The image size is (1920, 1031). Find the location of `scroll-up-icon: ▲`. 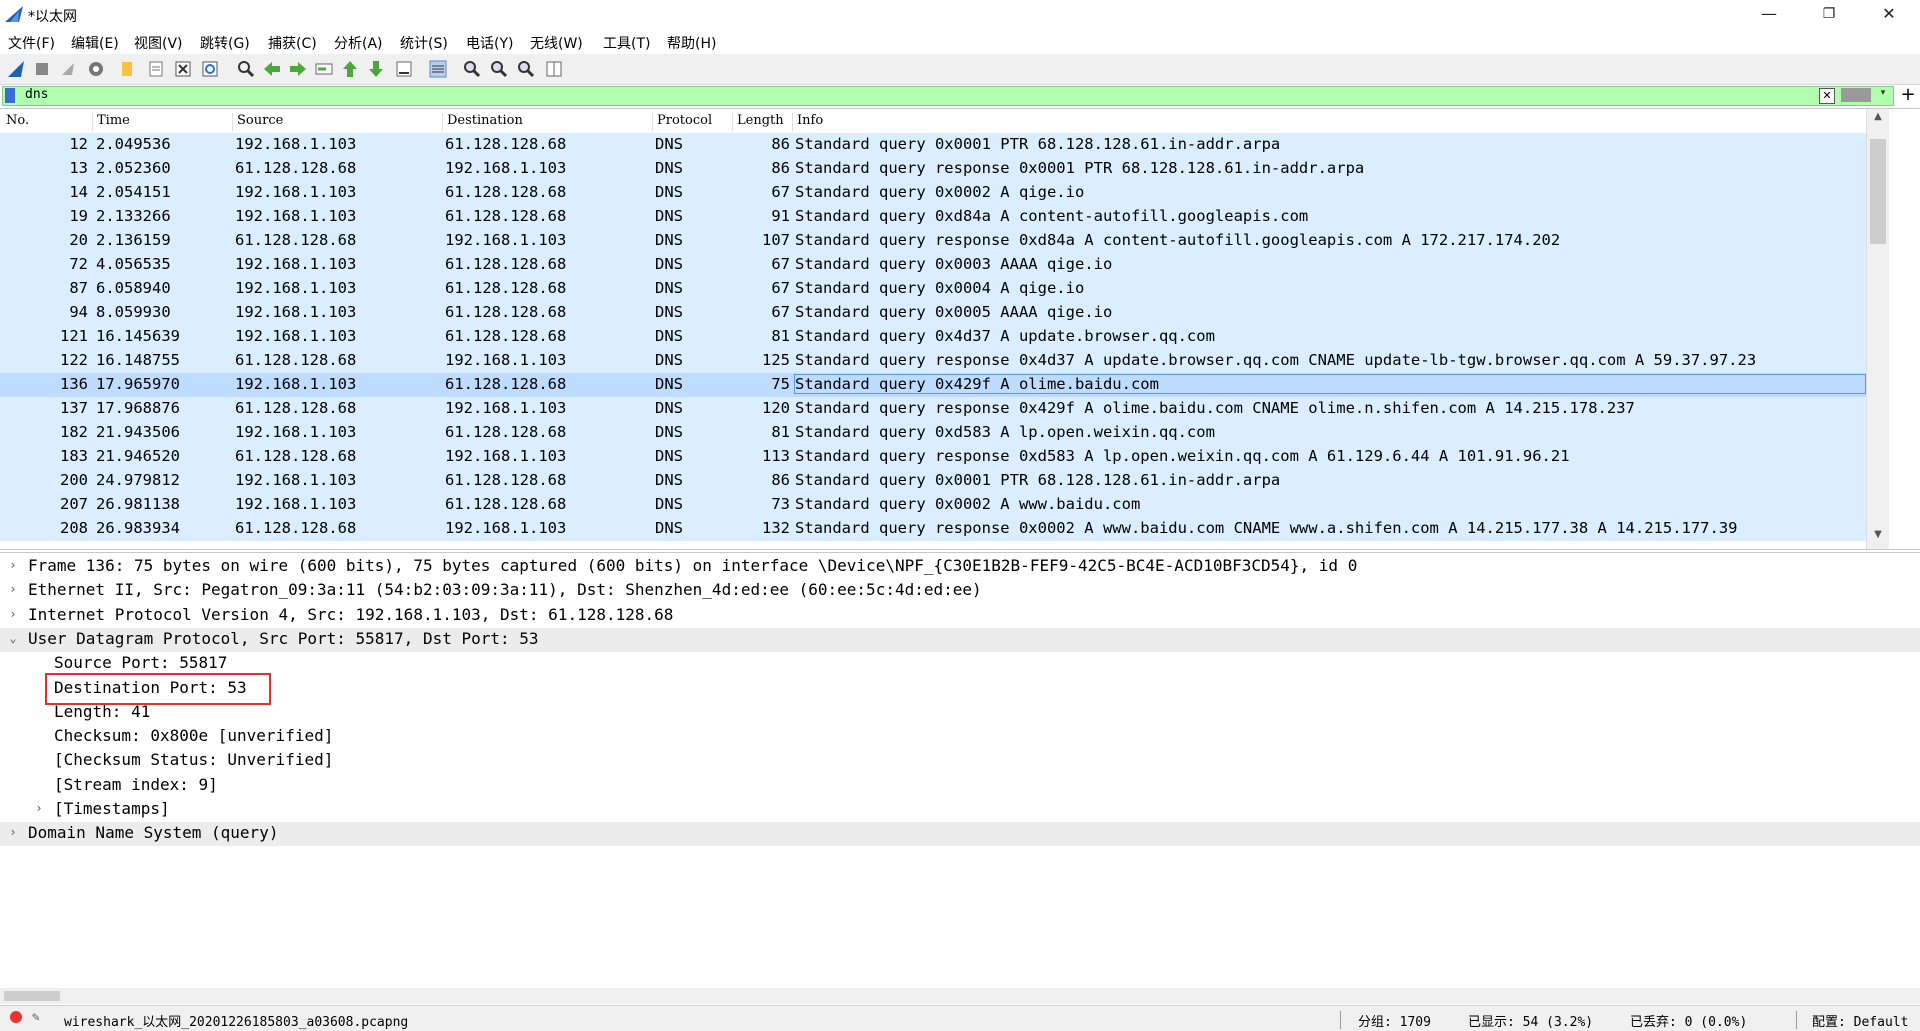

scroll-up-icon: ▲ is located at coordinates (1878, 120).